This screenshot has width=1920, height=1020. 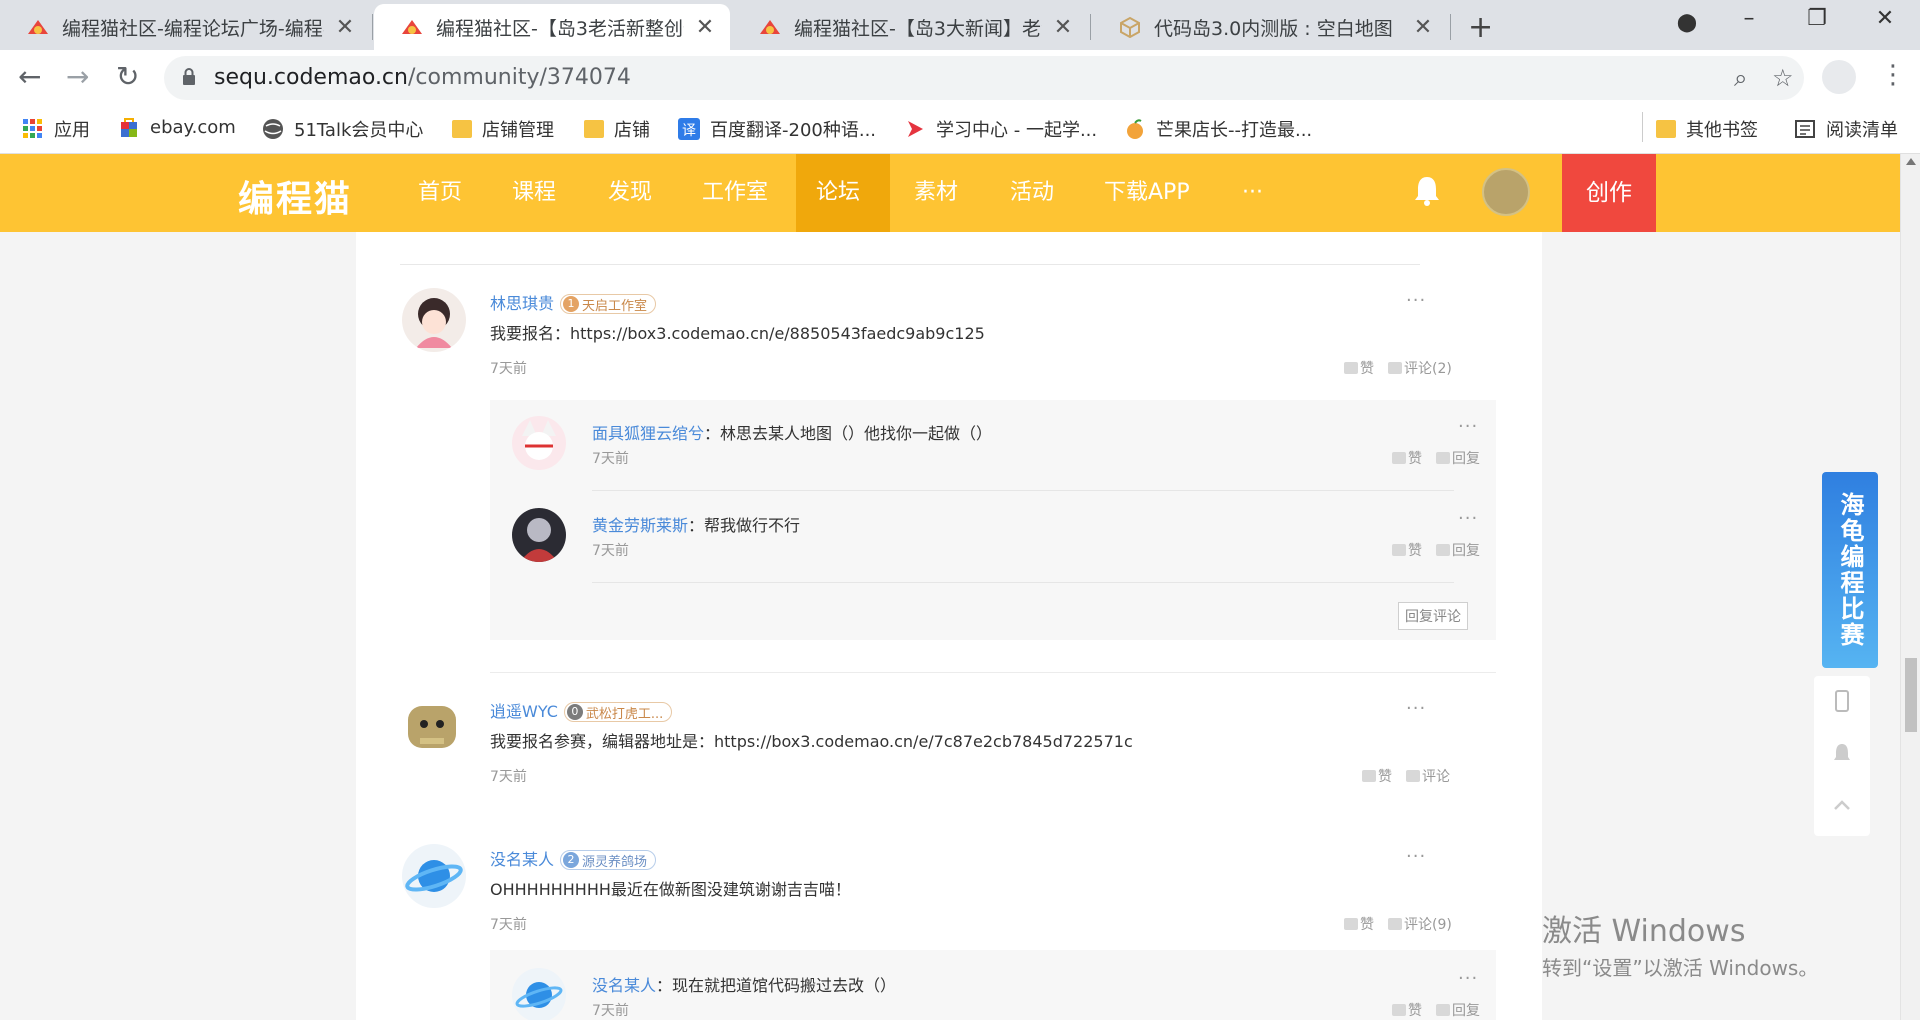 What do you see at coordinates (1885, 18) in the screenshot?
I see `window-close-icon: ✕` at bounding box center [1885, 18].